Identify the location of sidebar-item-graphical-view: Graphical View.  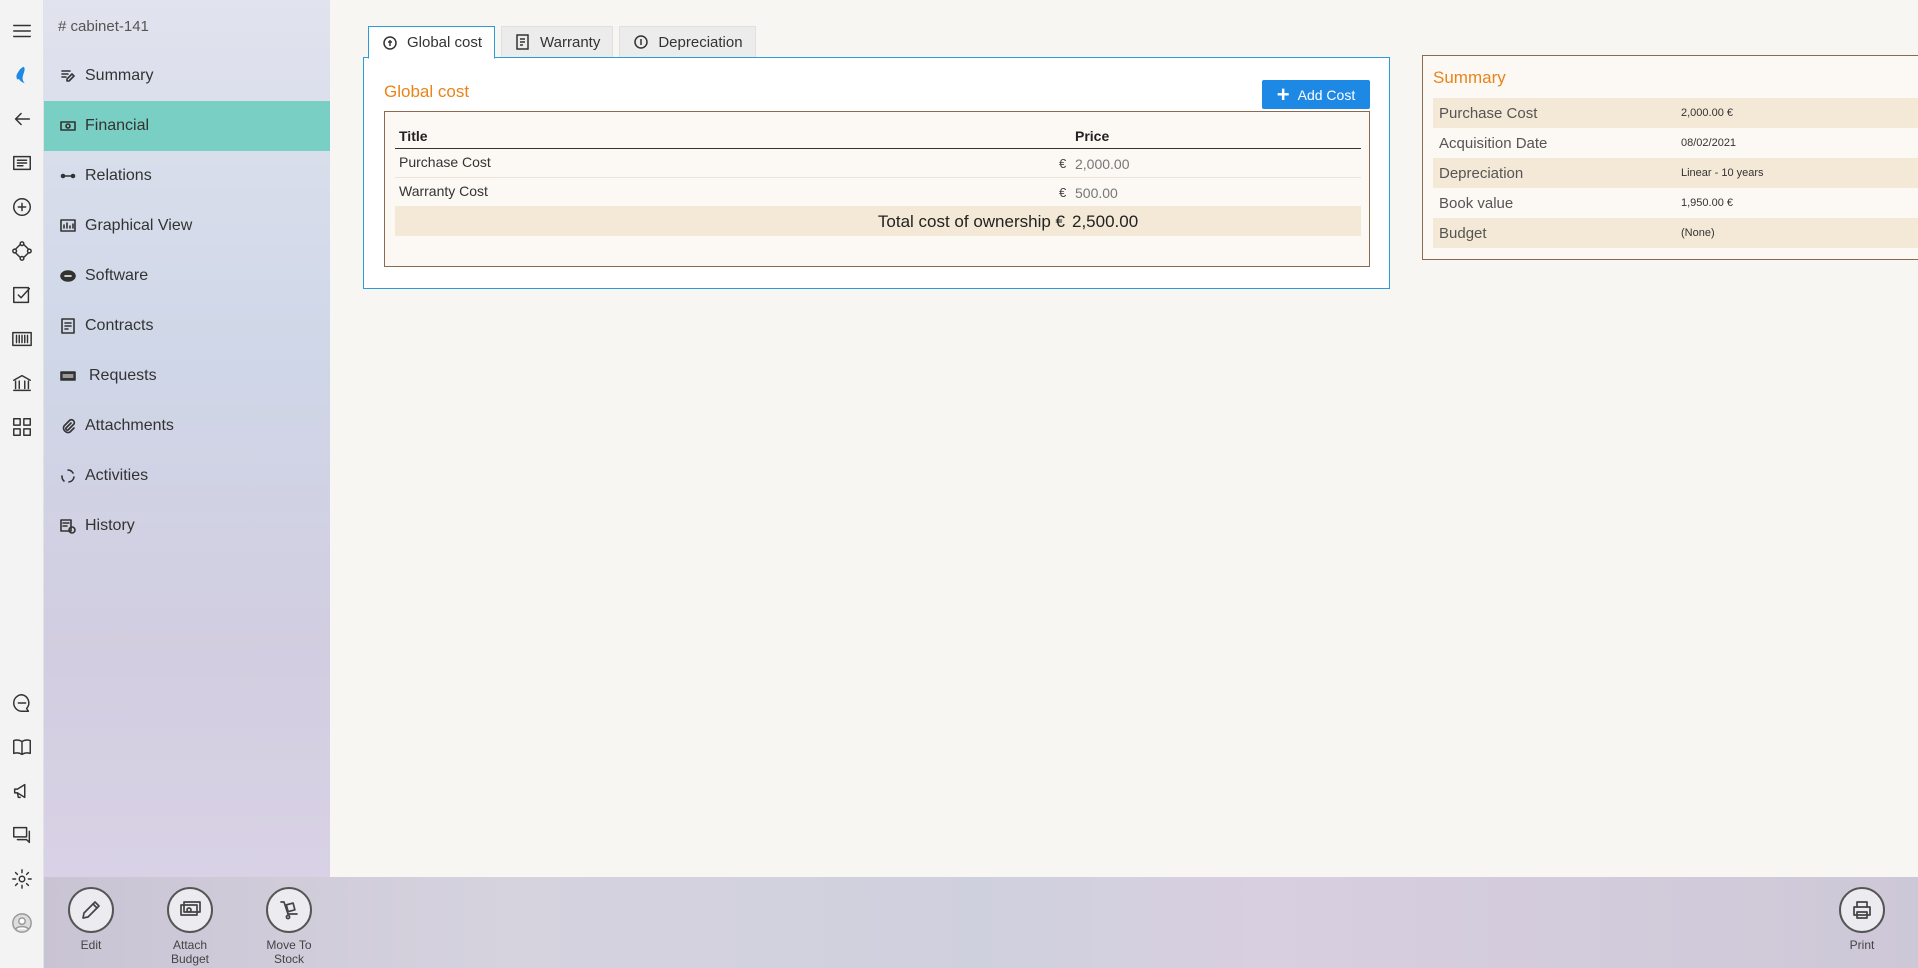
(187, 226).